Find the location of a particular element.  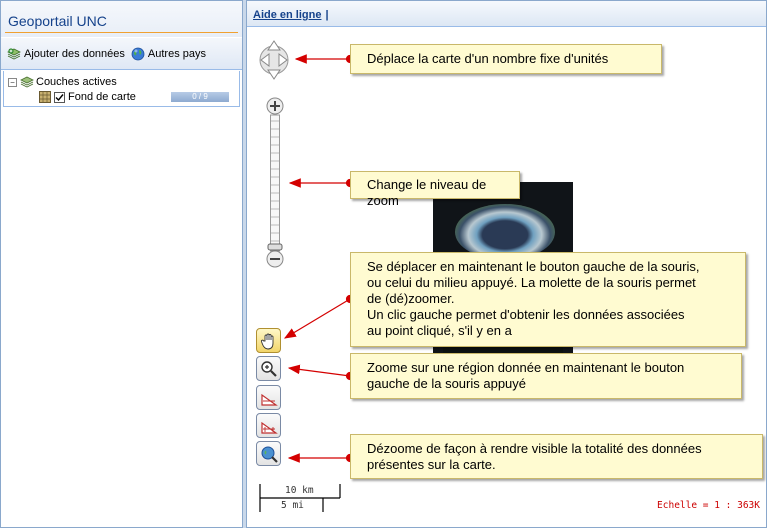

title-underline is located at coordinates (121, 32).